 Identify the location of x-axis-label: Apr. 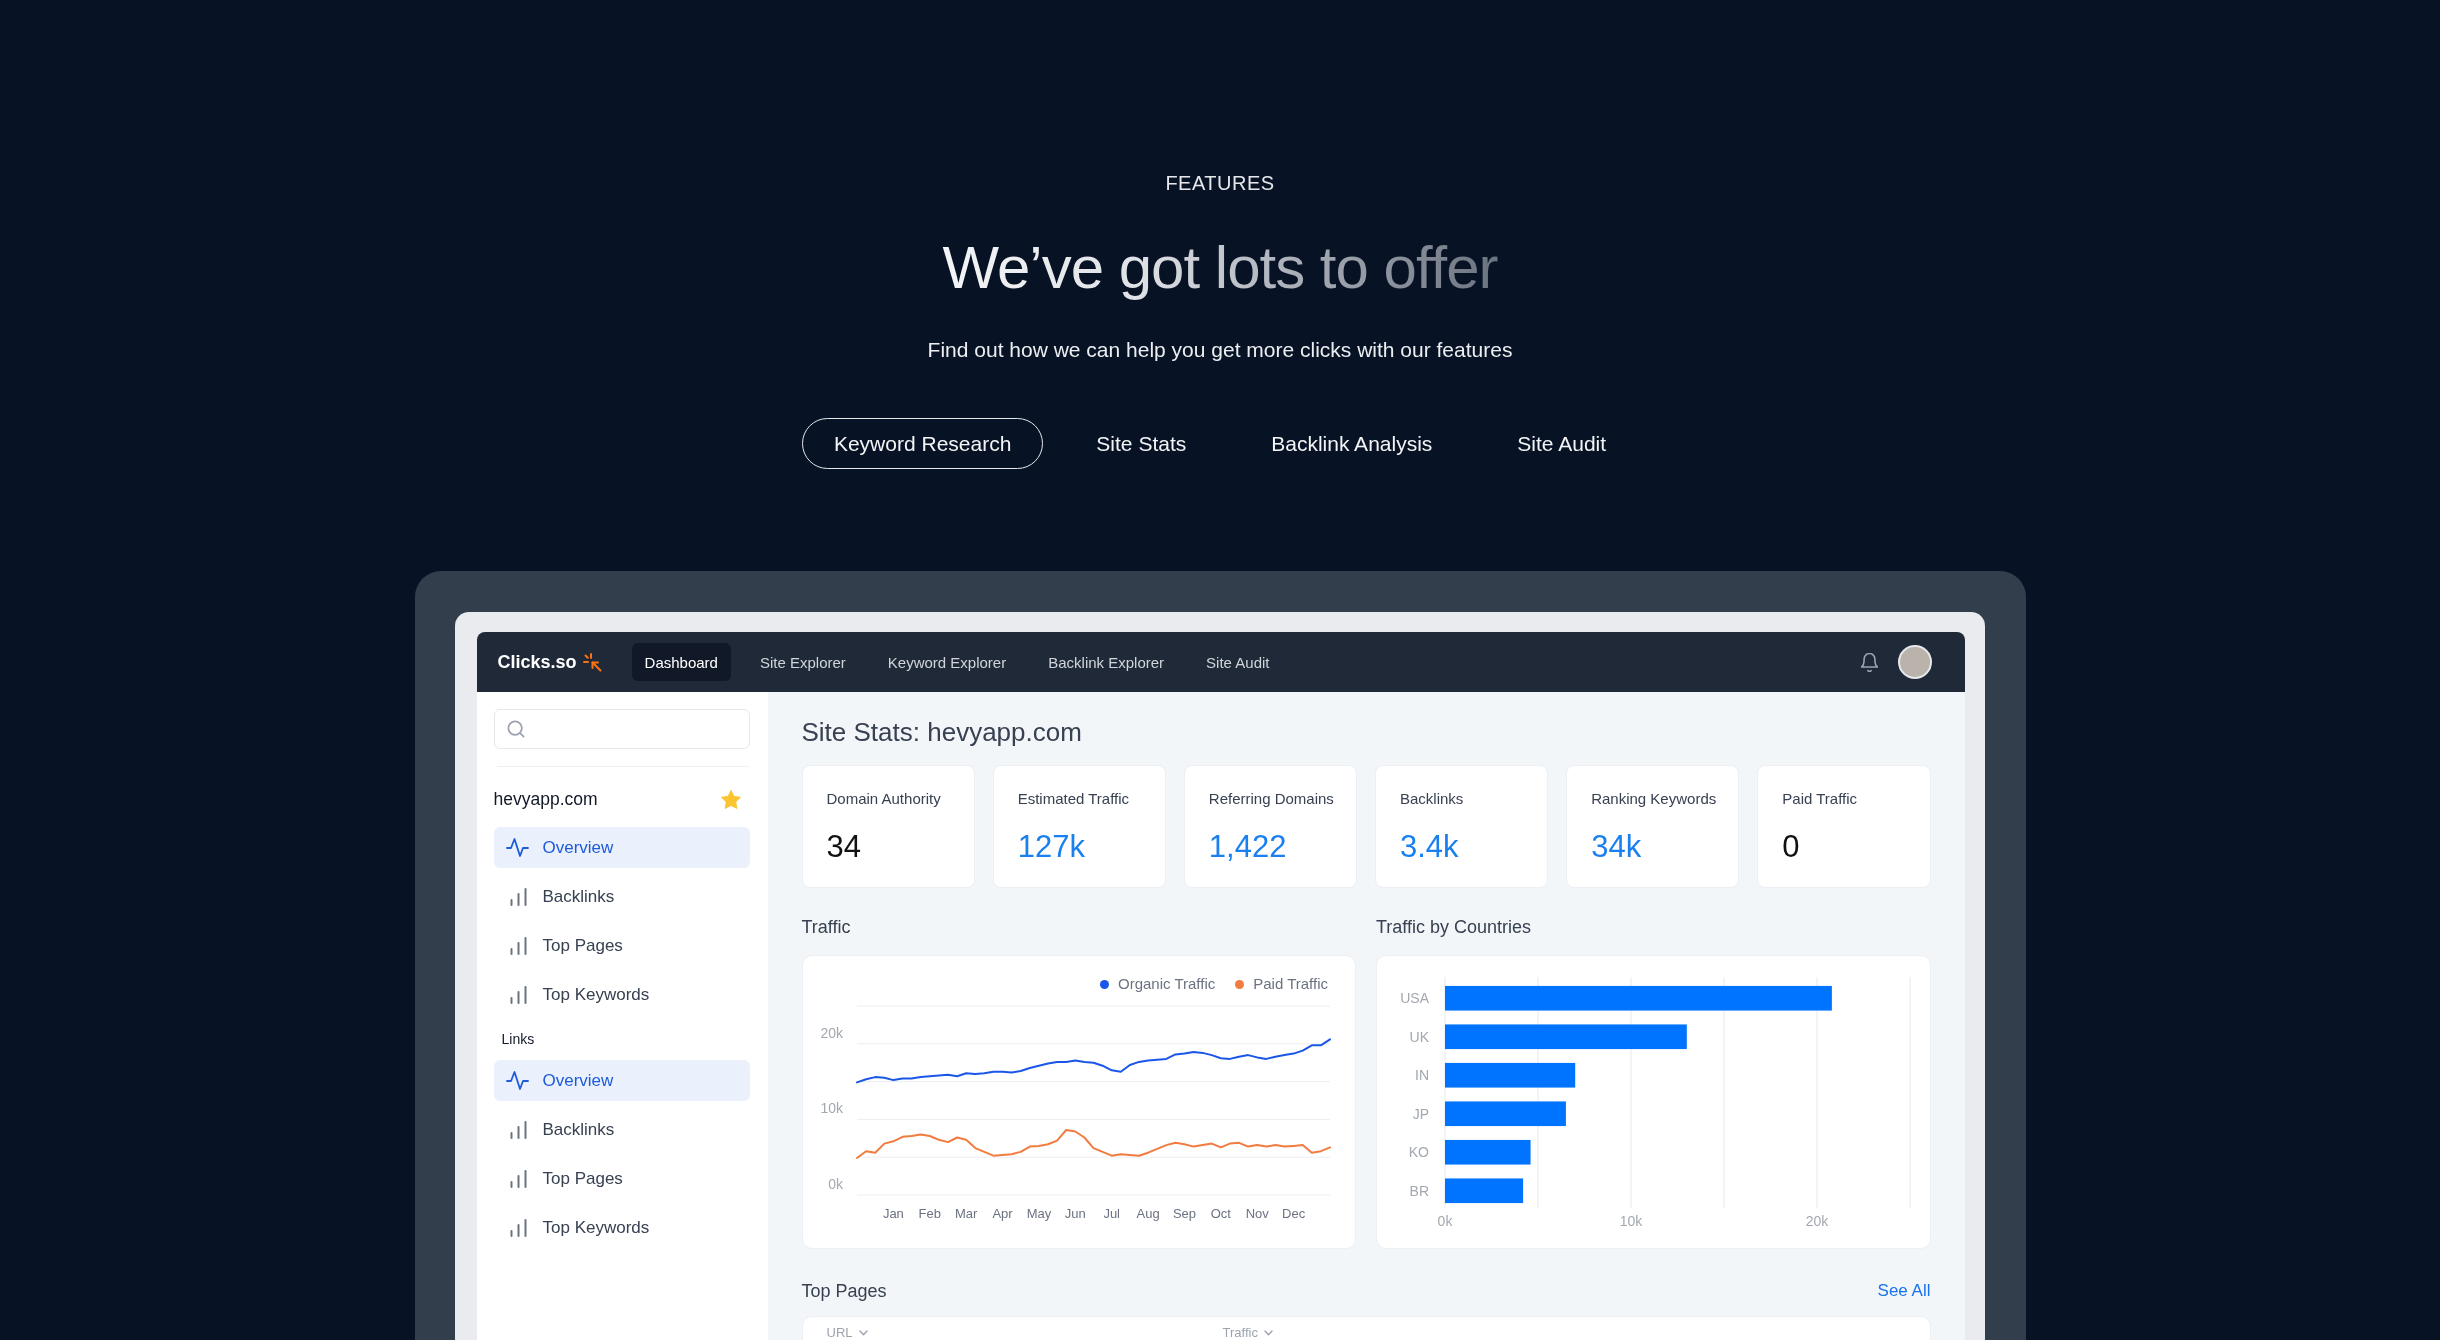
(1002, 1213).